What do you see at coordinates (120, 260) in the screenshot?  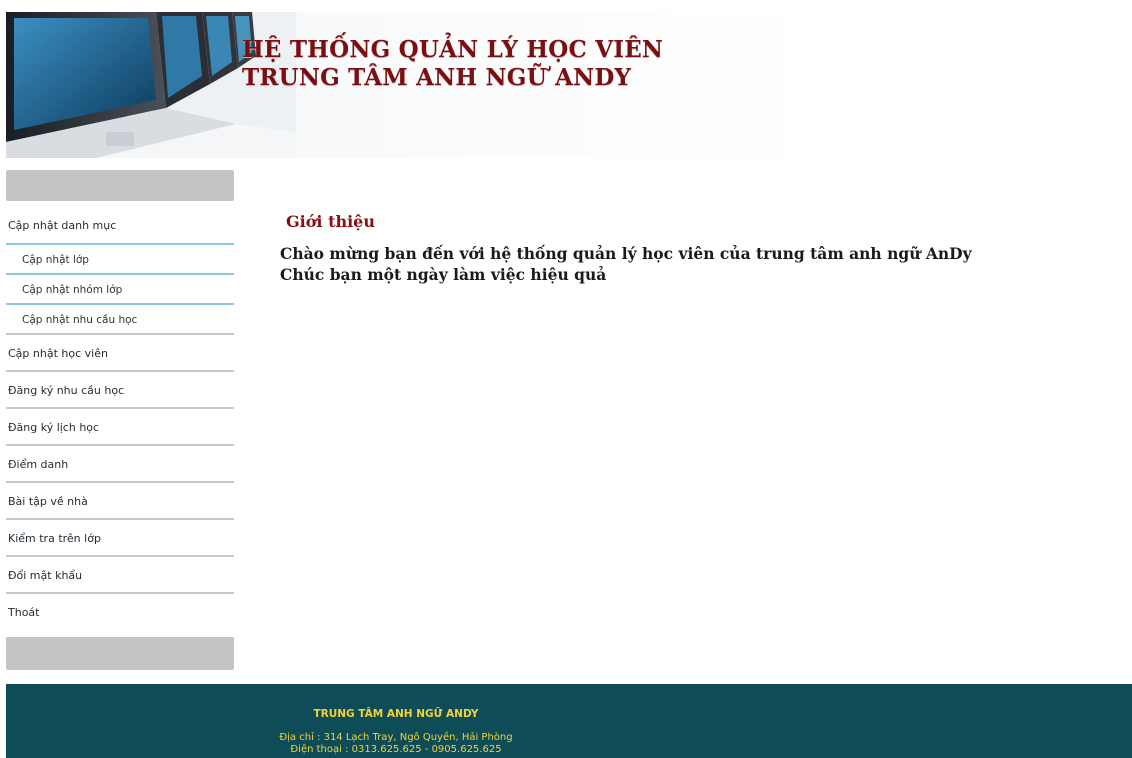 I see `sidebar-subitem-cap-nhat-lop: Cập nhật lớp` at bounding box center [120, 260].